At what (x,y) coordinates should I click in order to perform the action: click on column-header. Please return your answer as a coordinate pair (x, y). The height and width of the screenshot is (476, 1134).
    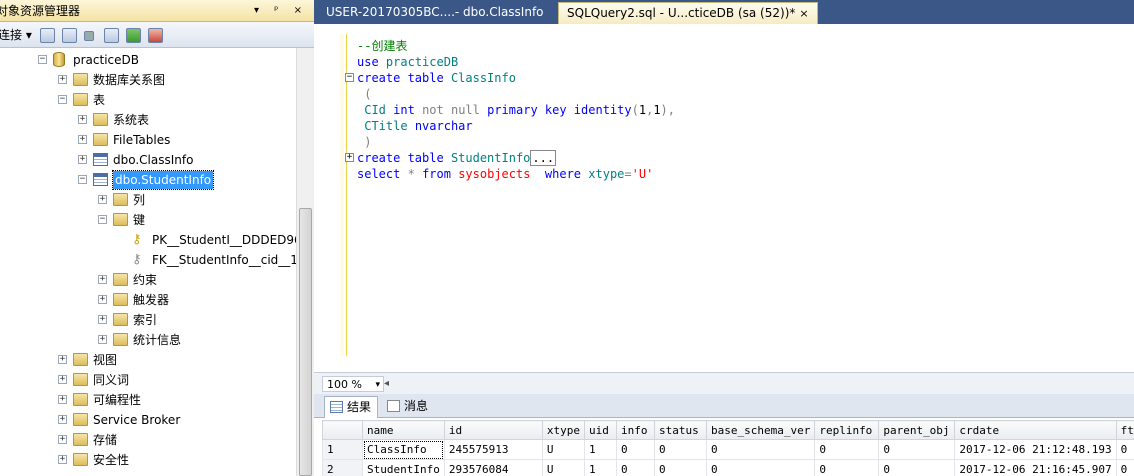
    Looking at the image, I should click on (342, 430).